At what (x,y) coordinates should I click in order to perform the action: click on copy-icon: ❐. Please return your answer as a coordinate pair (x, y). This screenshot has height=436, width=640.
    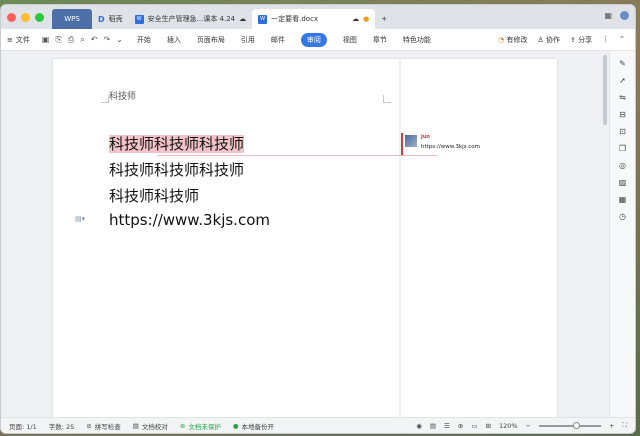
    Looking at the image, I should click on (622, 148).